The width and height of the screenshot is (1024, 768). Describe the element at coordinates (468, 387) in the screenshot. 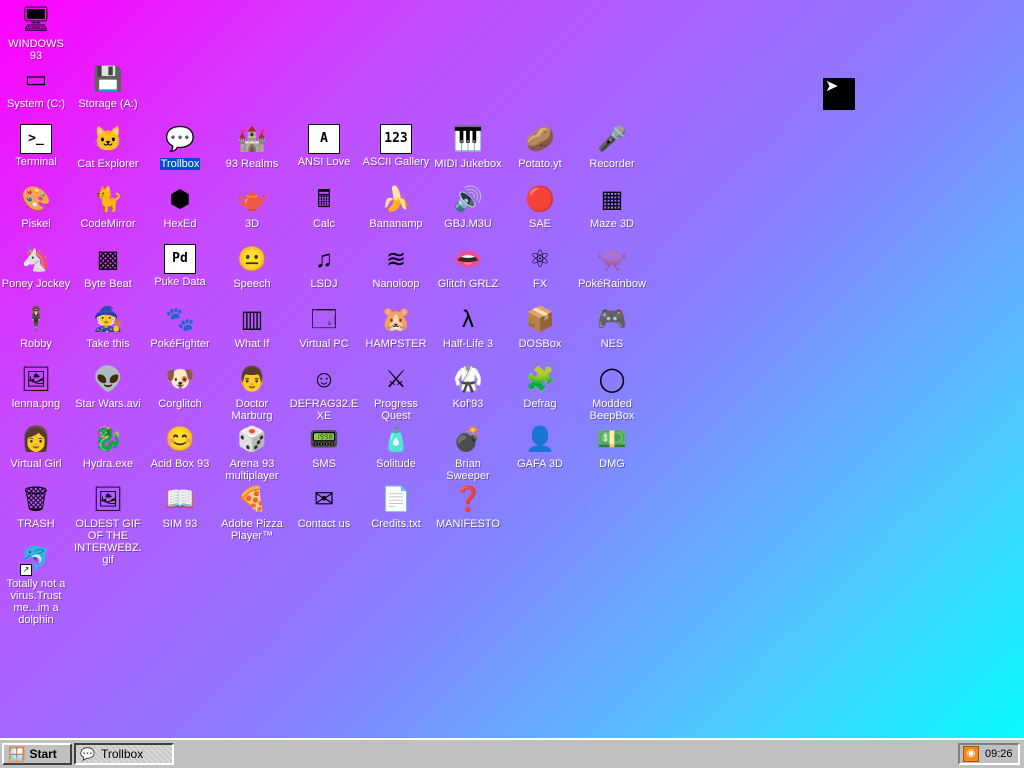

I see `desktop-icon-kof-93: 🥋 Kof'93` at that location.